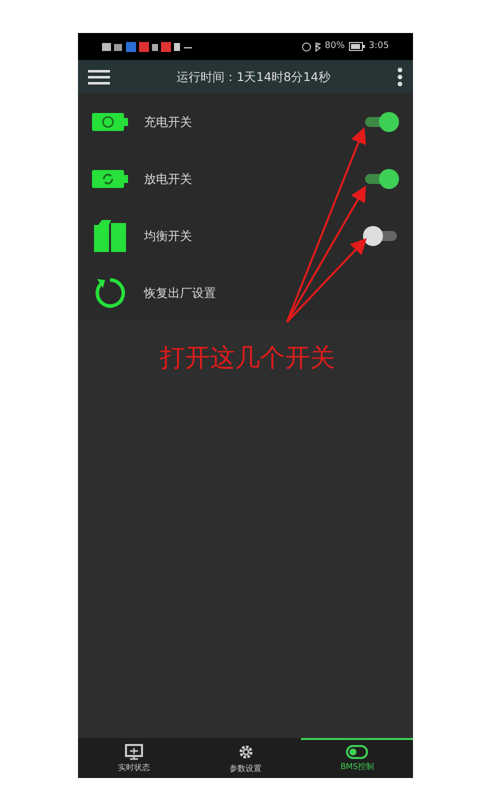 Image resolution: width=500 pixels, height=804 pixels. I want to click on toggle-icon, so click(357, 752).